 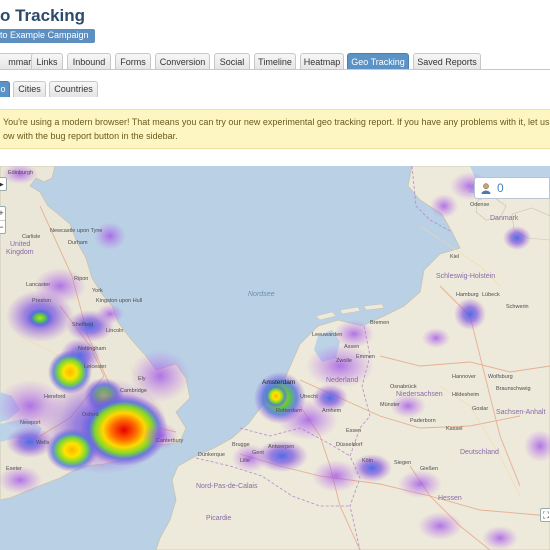 I want to click on label-cambridge: Cambridge, so click(x=133, y=391).